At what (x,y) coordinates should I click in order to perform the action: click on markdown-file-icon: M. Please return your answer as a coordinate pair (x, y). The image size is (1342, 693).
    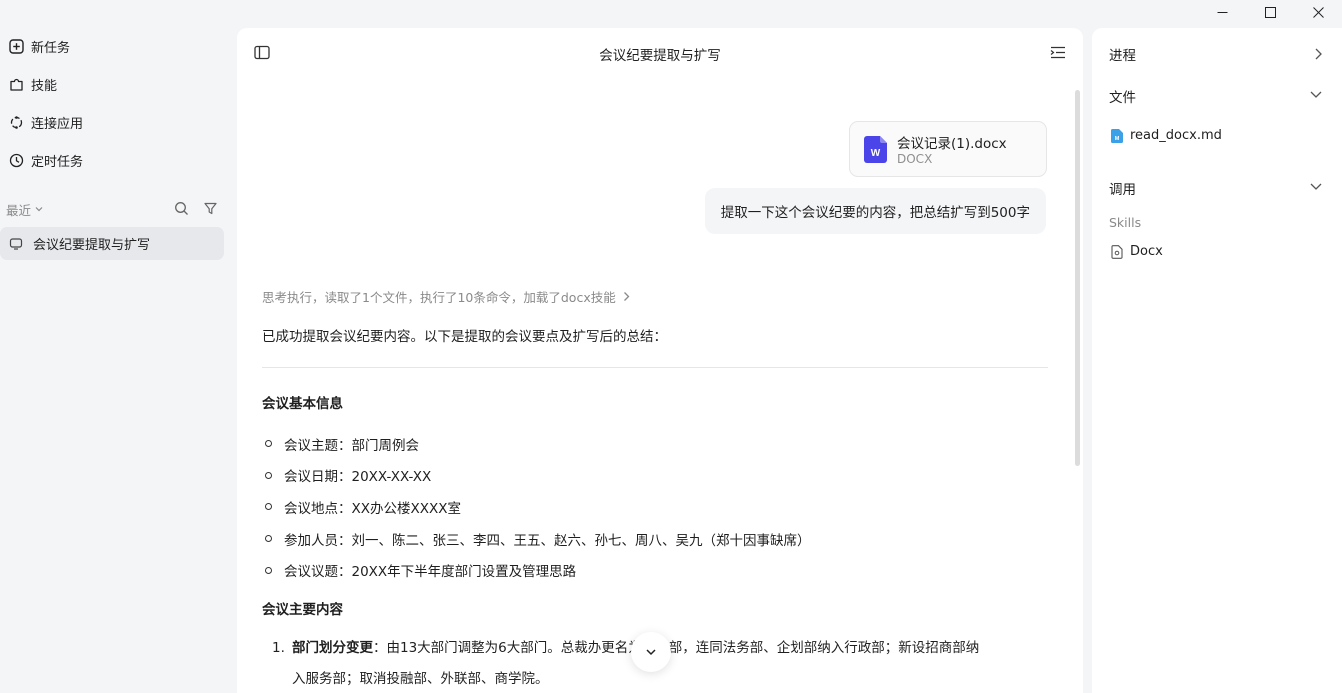
    Looking at the image, I should click on (1117, 135).